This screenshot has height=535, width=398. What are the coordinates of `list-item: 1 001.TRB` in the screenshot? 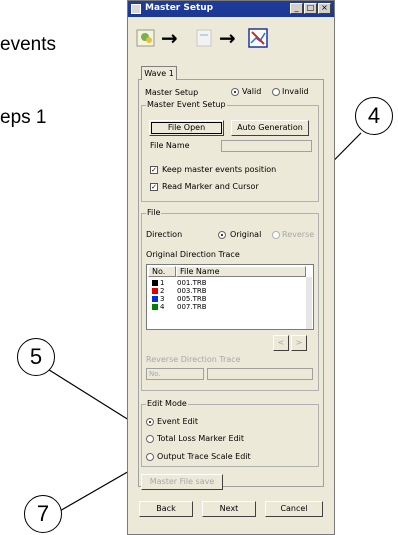 It's located at (230, 283).